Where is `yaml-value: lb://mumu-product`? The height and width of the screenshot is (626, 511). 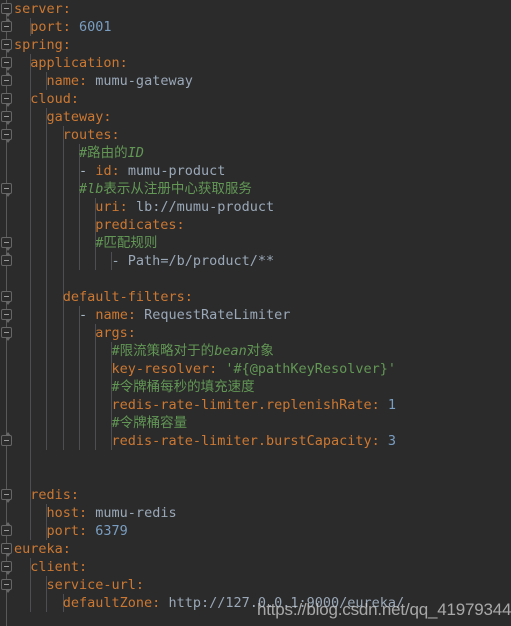 yaml-value: lb://mumu-product is located at coordinates (205, 207).